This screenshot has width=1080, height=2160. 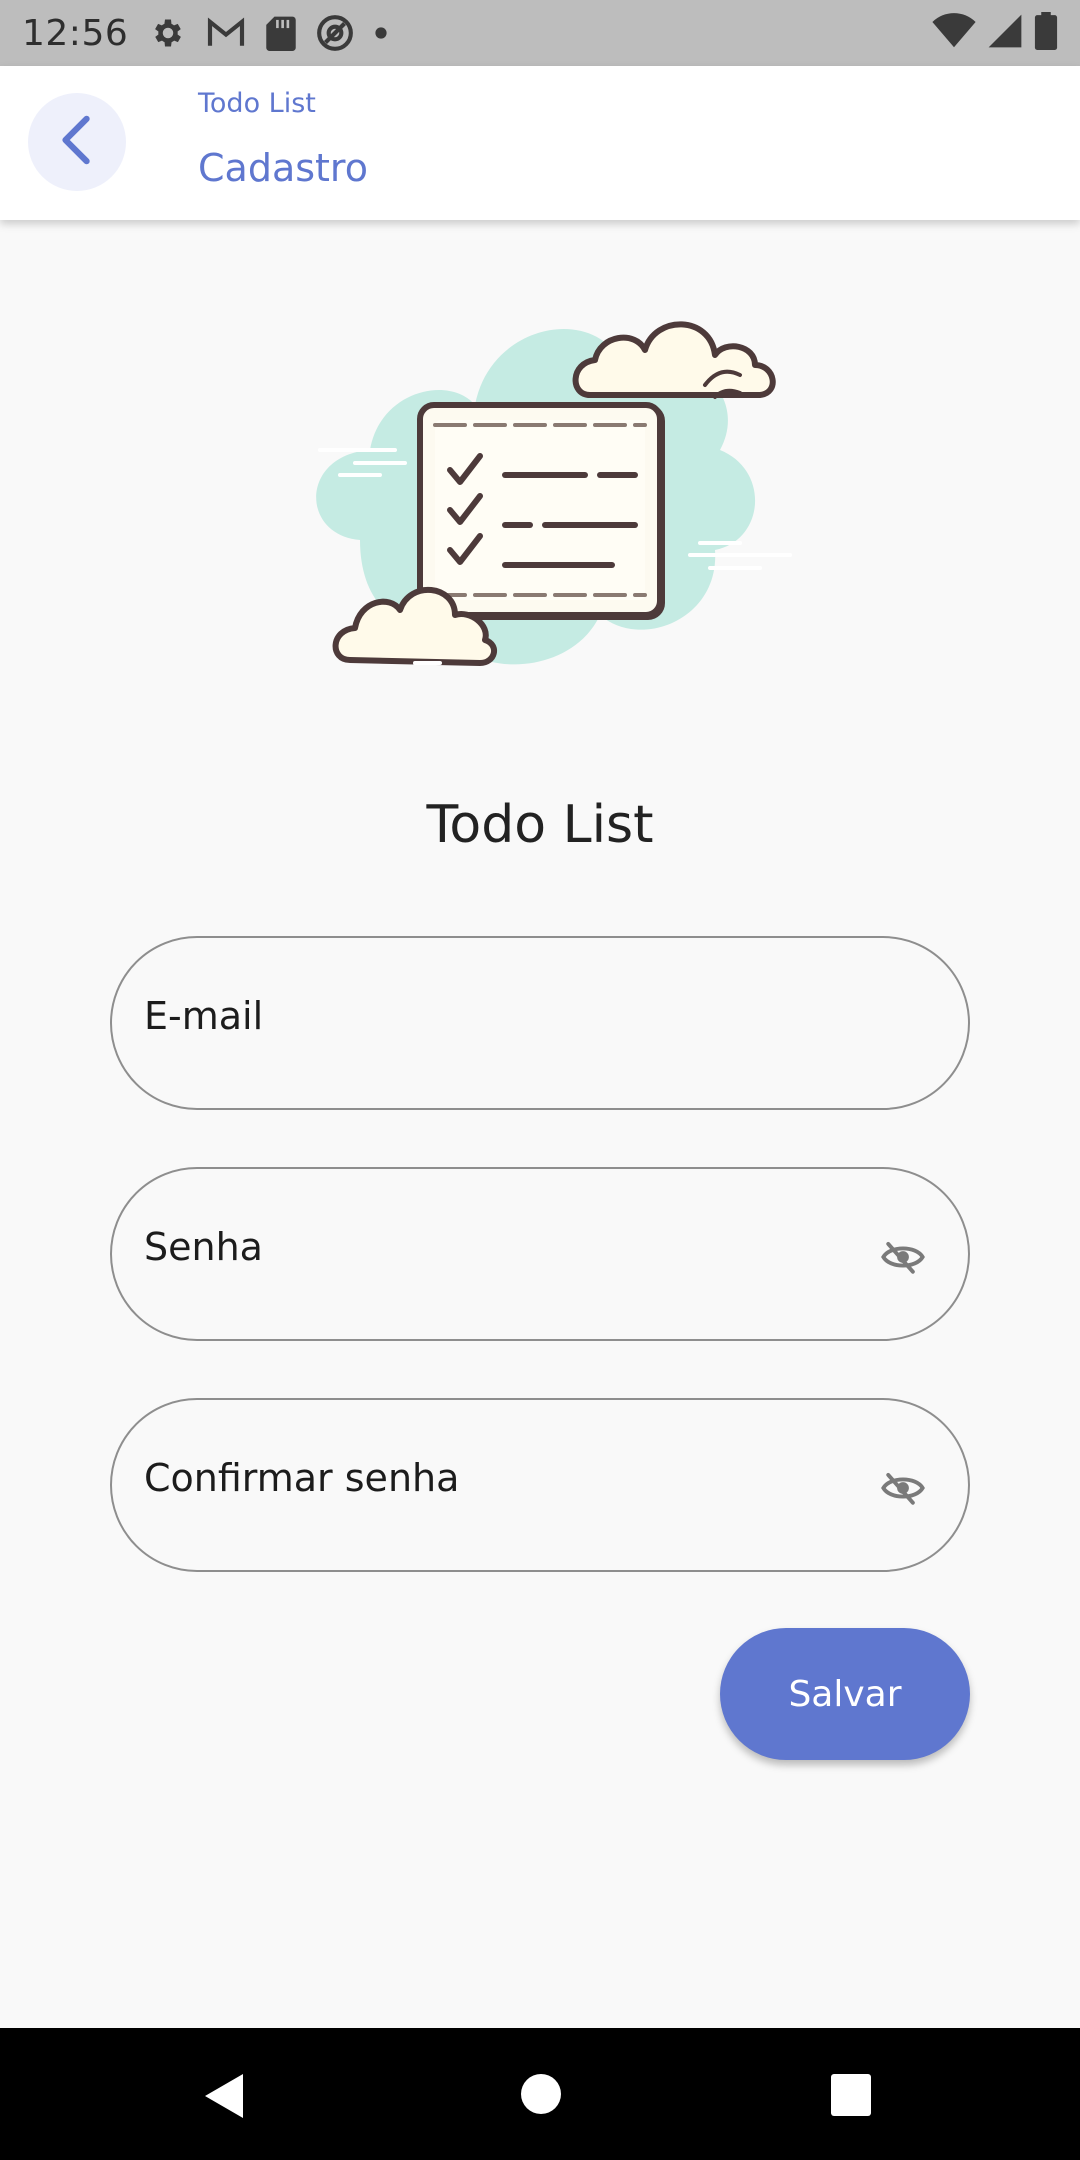 I want to click on back-button, so click(x=77, y=142).